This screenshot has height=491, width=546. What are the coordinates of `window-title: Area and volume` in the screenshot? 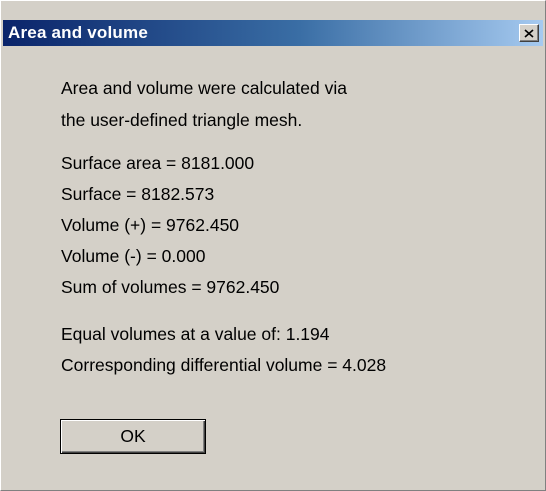 It's located at (78, 32).